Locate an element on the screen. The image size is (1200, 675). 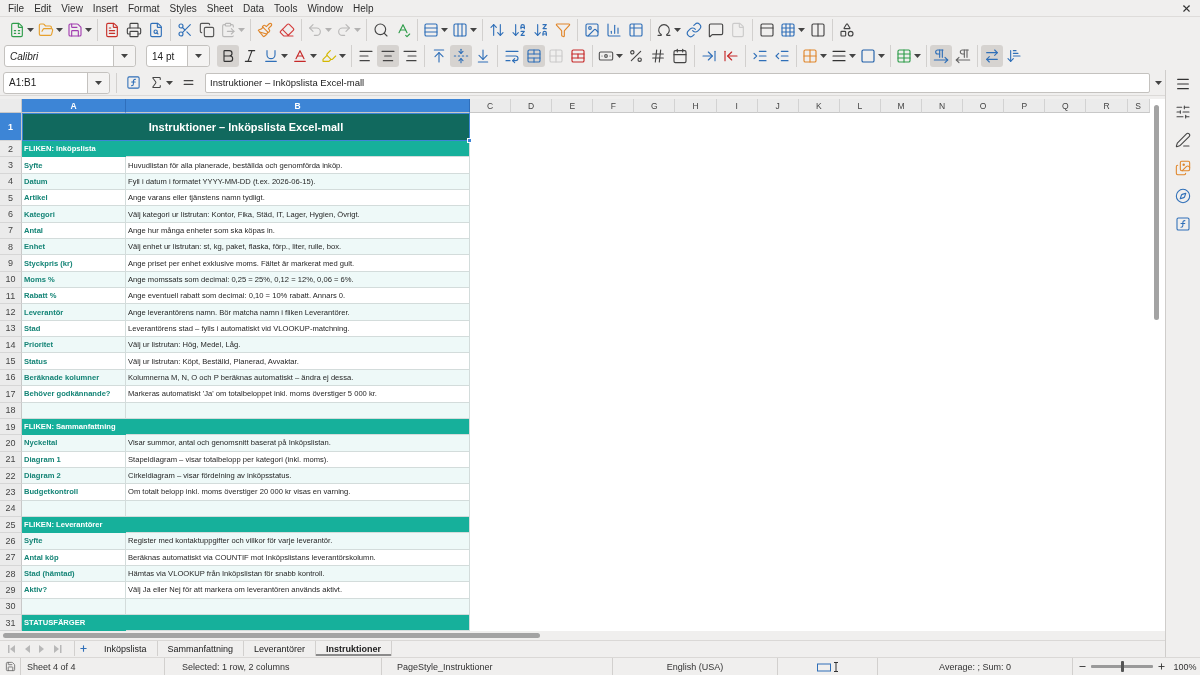
font-size-box: 14 pt is located at coordinates (178, 56).